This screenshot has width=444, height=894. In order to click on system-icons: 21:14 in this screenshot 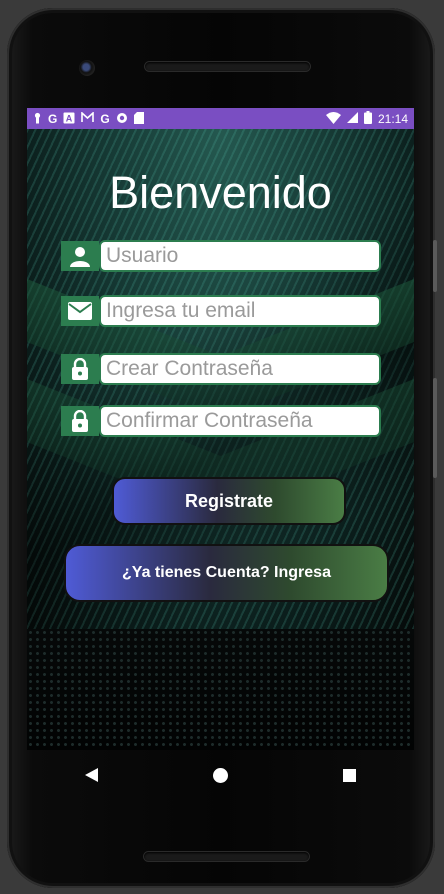, I will do `click(366, 118)`.